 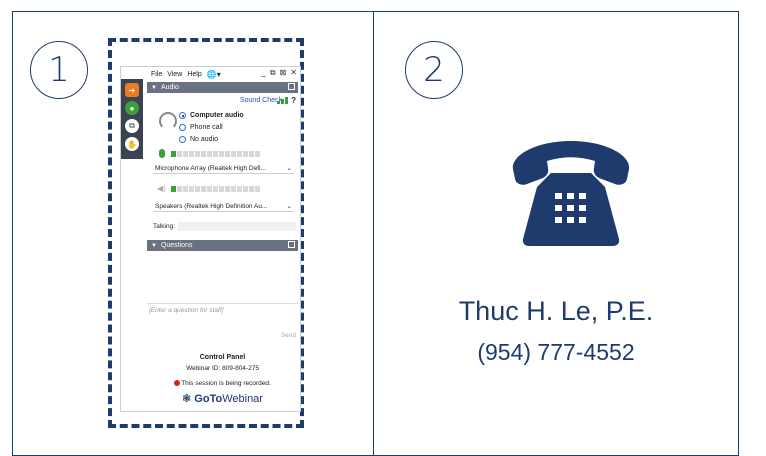 I want to click on talking-box, so click(x=237, y=226).